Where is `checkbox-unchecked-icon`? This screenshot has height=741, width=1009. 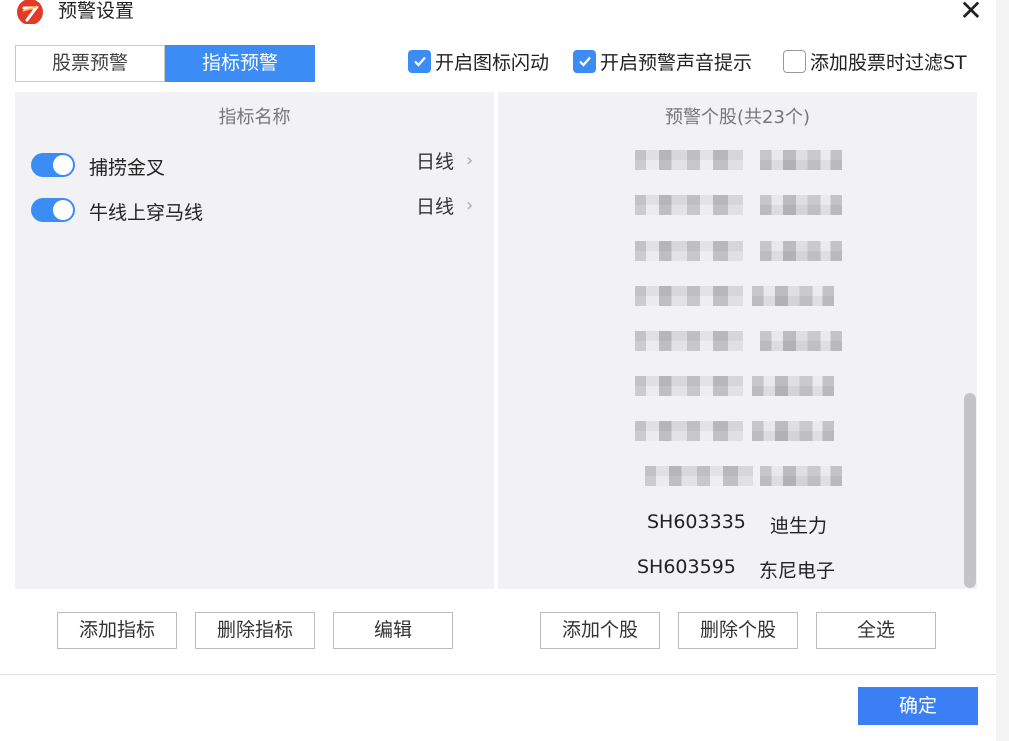
checkbox-unchecked-icon is located at coordinates (794, 61).